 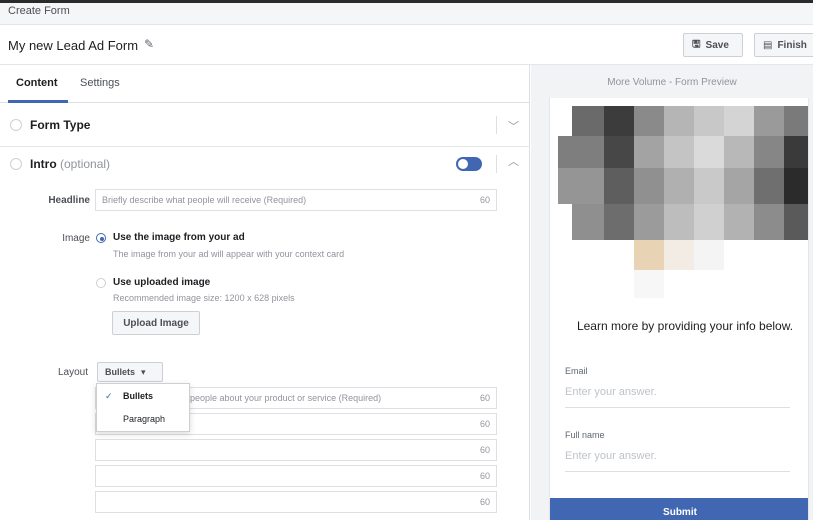 What do you see at coordinates (576, 371) in the screenshot?
I see `preview-email-label: Email` at bounding box center [576, 371].